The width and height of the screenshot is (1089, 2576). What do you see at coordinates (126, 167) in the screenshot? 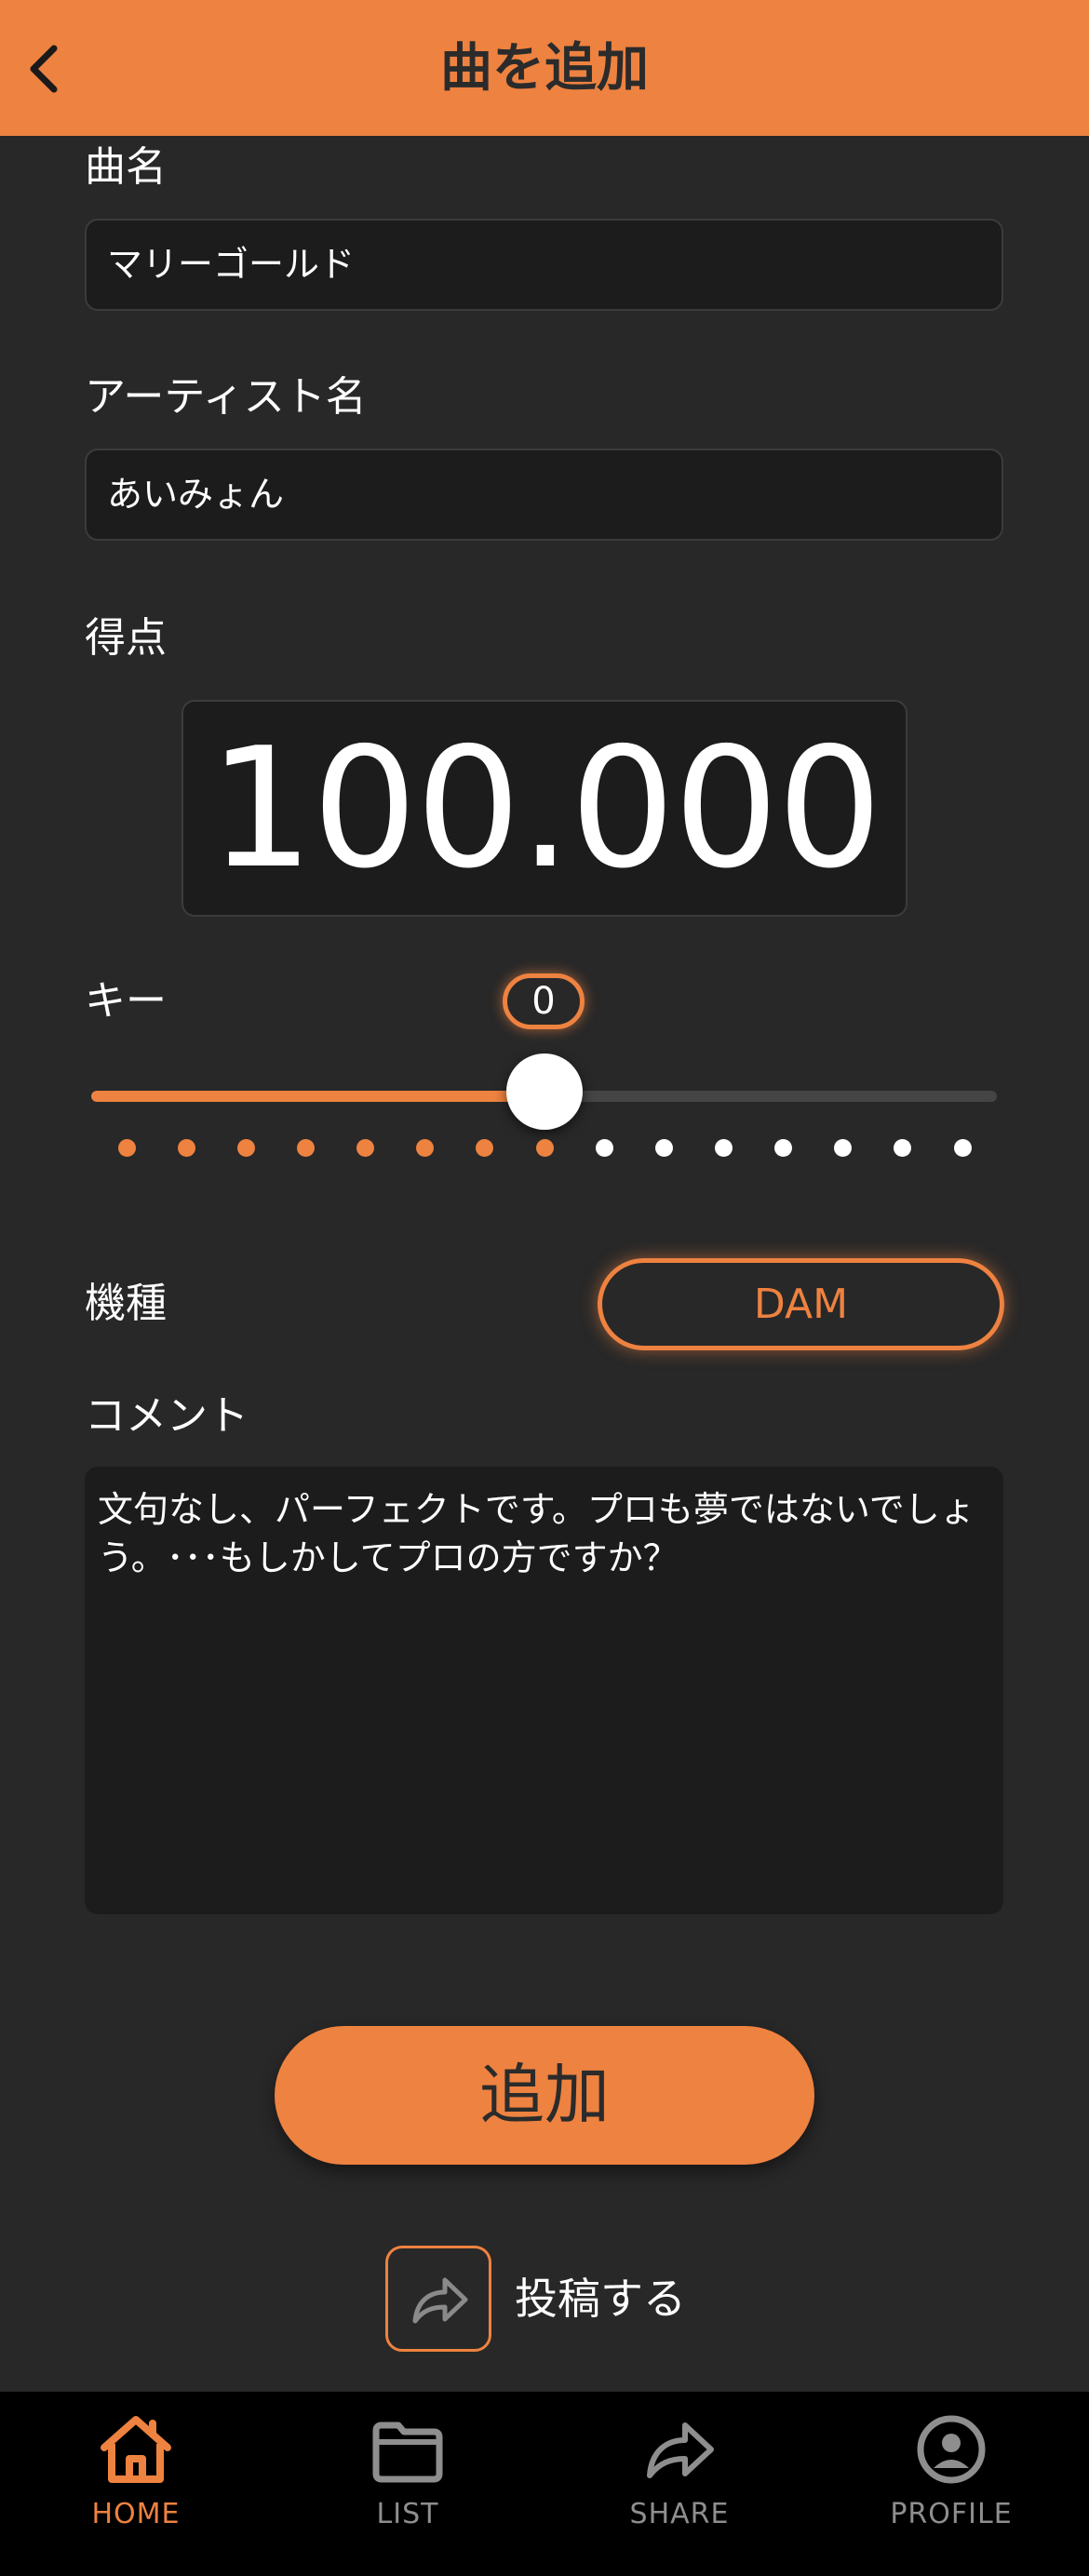
I see `song-name-label: 曲名` at bounding box center [126, 167].